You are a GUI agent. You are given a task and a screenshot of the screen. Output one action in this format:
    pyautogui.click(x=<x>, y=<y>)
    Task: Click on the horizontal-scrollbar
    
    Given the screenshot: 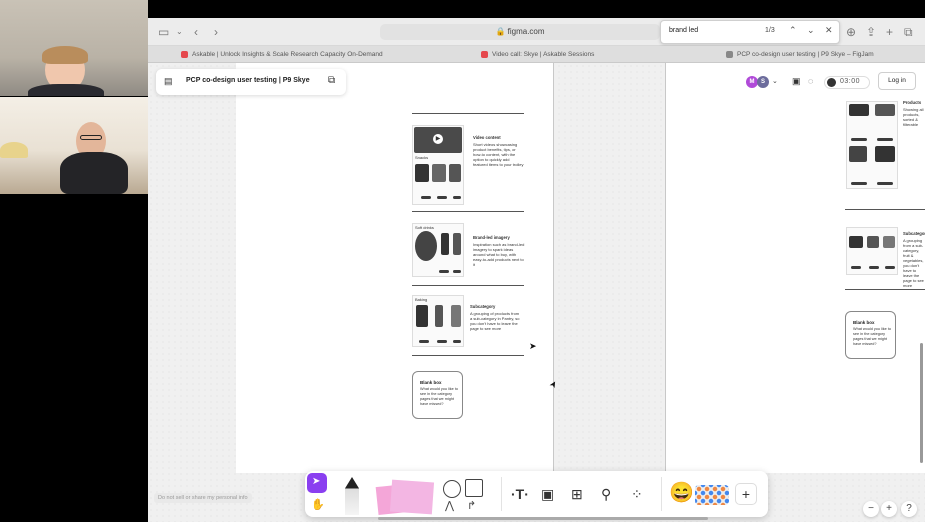 What is the action you would take?
    pyautogui.click(x=543, y=518)
    